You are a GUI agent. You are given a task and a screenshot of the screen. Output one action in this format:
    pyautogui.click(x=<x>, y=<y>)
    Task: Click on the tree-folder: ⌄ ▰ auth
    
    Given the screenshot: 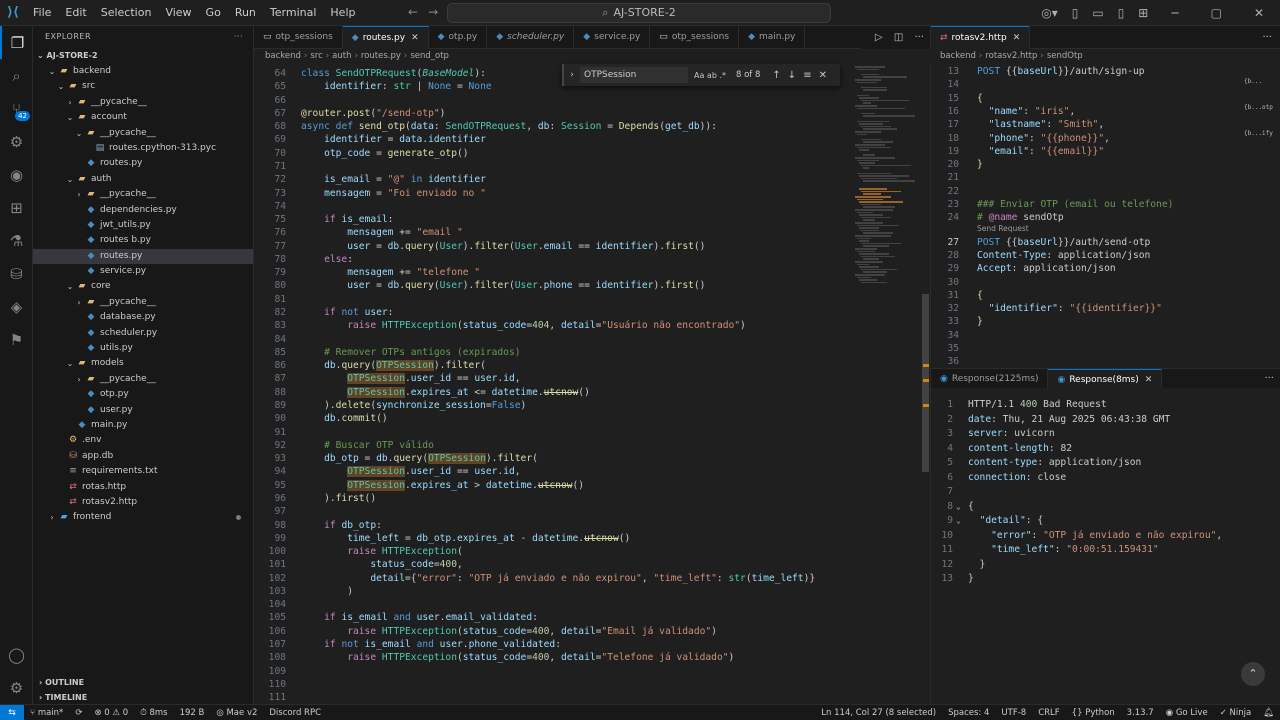 What is the action you would take?
    pyautogui.click(x=143, y=179)
    